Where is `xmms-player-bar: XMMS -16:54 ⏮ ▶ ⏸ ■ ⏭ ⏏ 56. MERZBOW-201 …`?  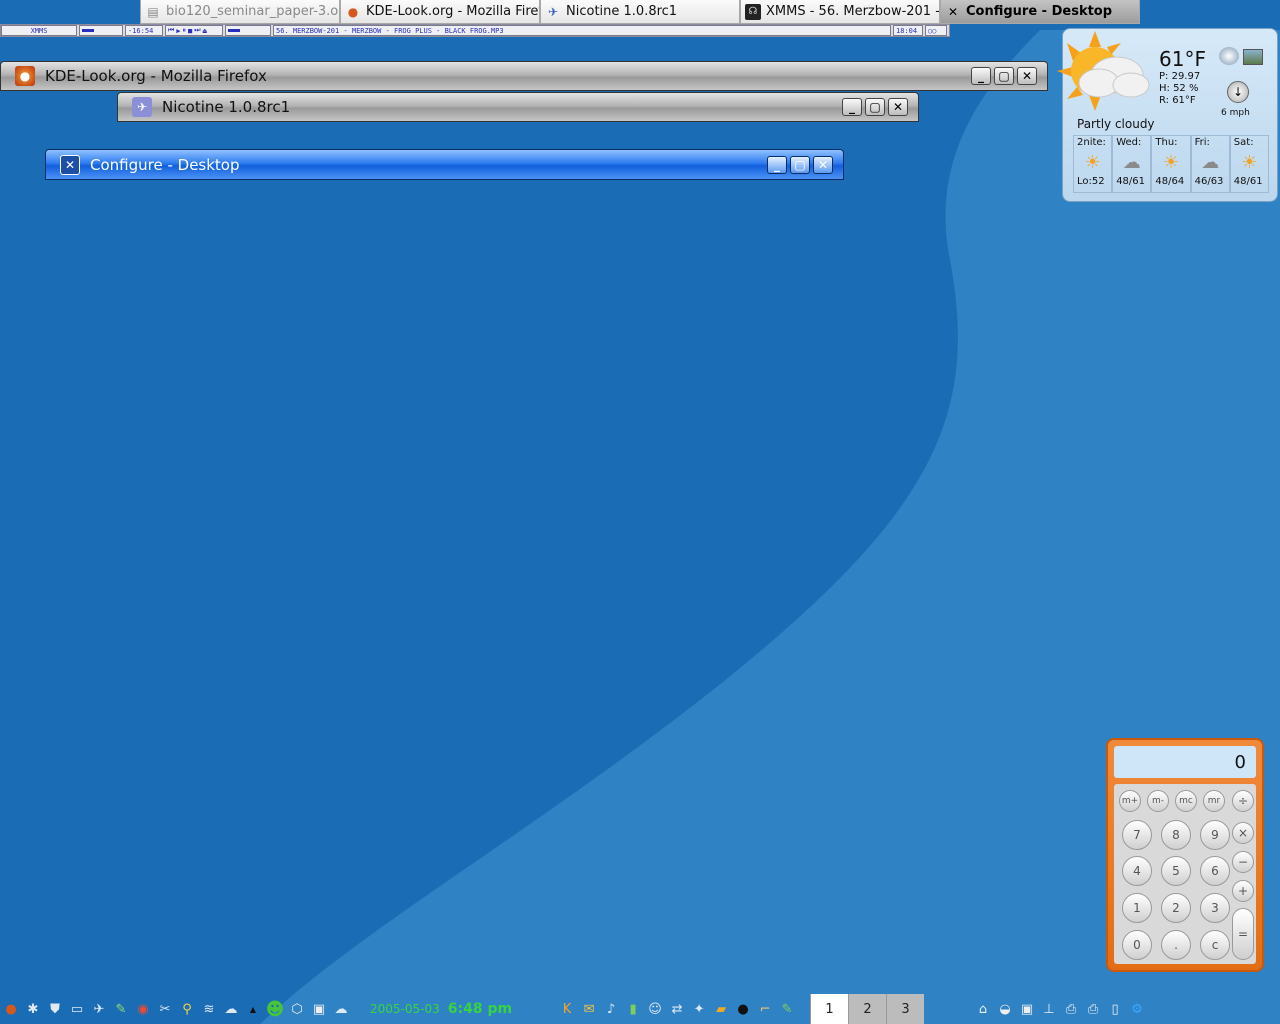 xmms-player-bar: XMMS -16:54 ⏮ ▶ ⏸ ■ ⏭ ⏏ 56. MERZBOW-201 … is located at coordinates (475, 30).